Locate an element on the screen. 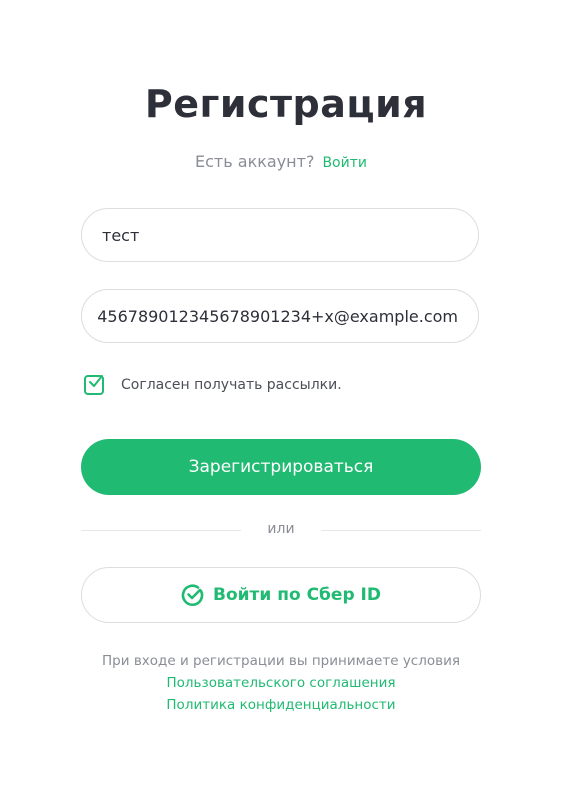 This screenshot has width=572, height=803. sber-id-button: Войти по Сбер ID is located at coordinates (281, 595).